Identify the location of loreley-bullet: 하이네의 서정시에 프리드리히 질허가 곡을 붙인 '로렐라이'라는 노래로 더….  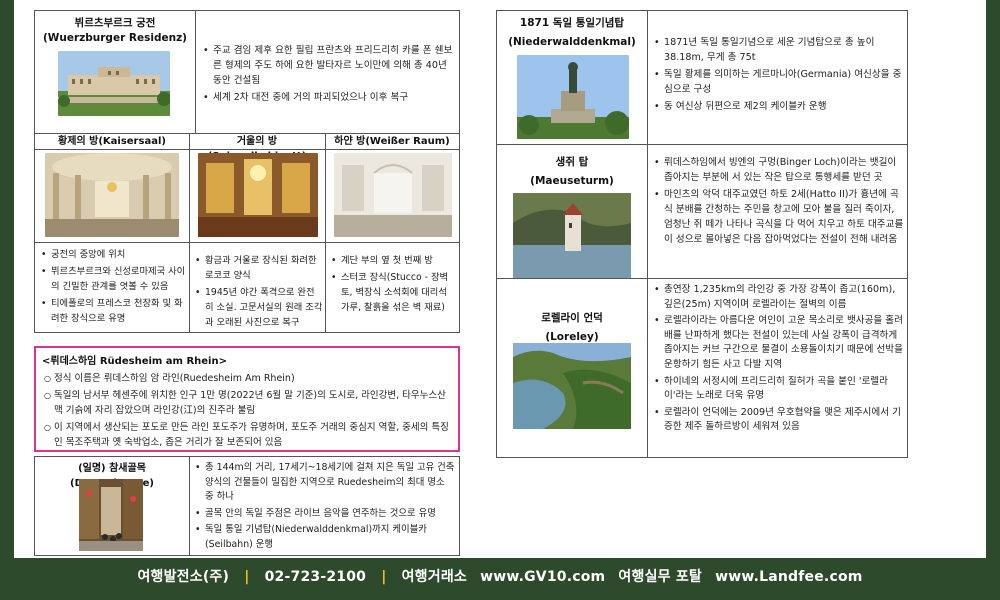
(779, 389).